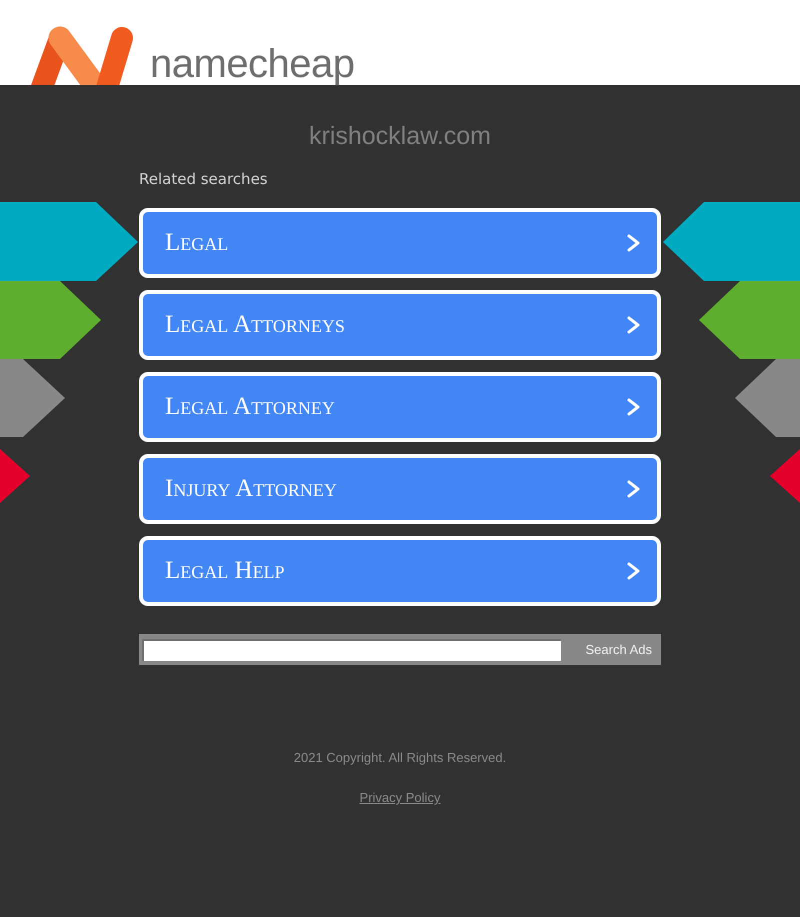 The height and width of the screenshot is (917, 800). Describe the element at coordinates (611, 649) in the screenshot. I see `search-ads-button: Search Ads` at that location.